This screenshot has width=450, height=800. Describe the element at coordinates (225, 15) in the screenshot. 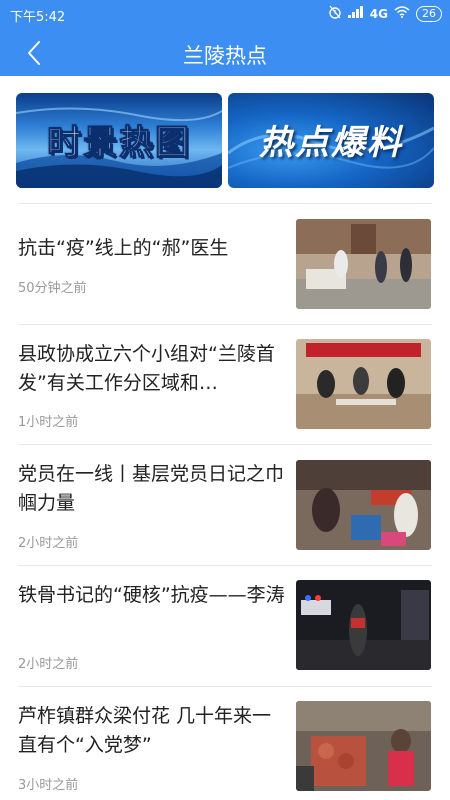

I see `status-bar: 下午5:42 4G 26` at that location.